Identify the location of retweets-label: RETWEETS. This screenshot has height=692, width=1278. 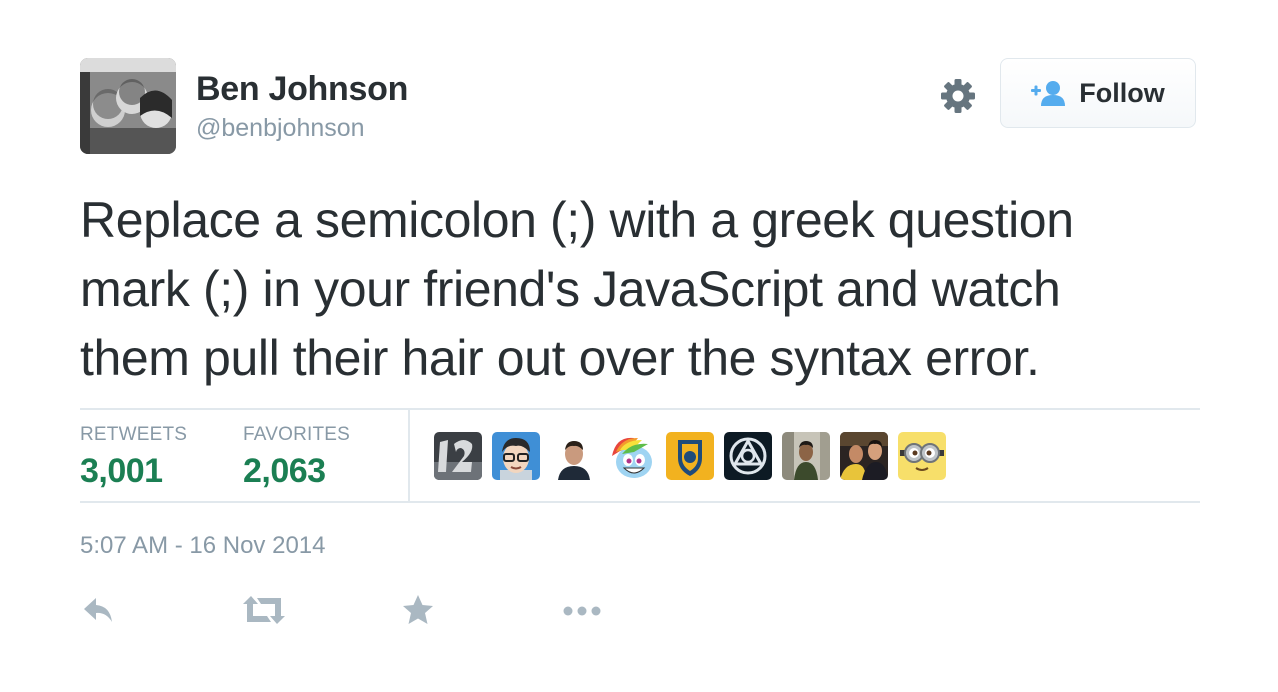
(134, 434).